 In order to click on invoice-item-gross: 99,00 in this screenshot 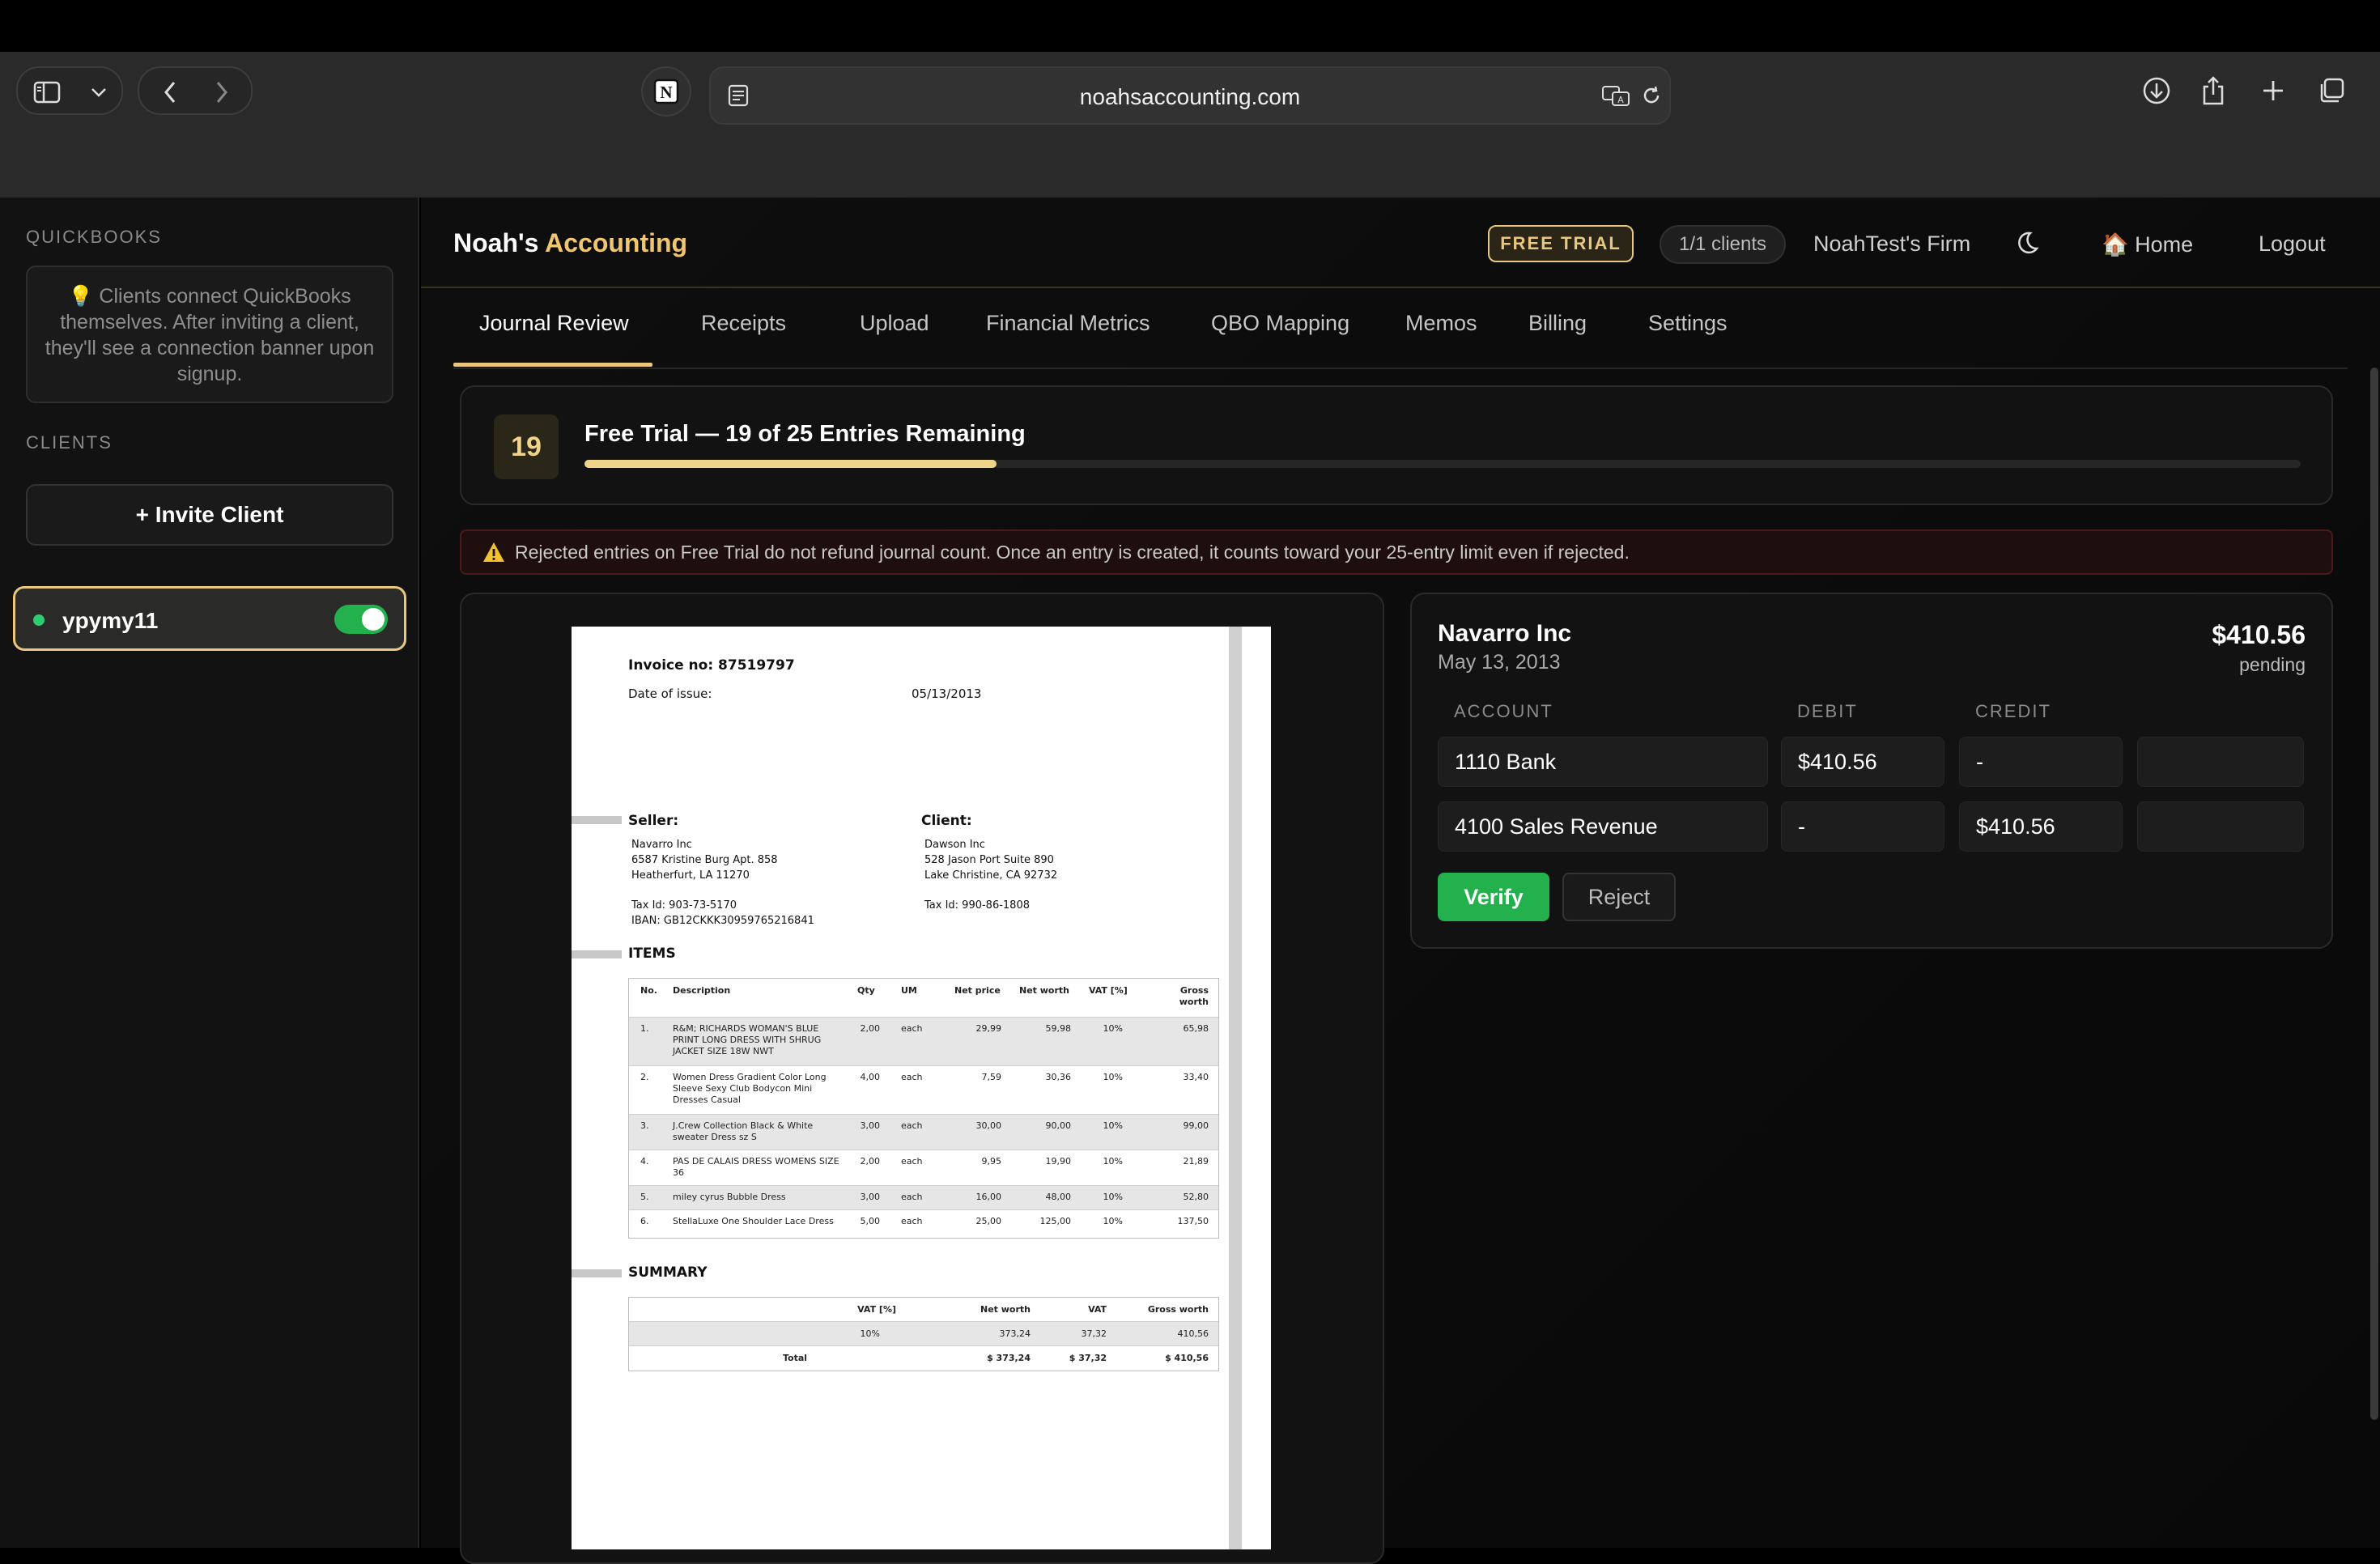, I will do `click(1196, 1126)`.